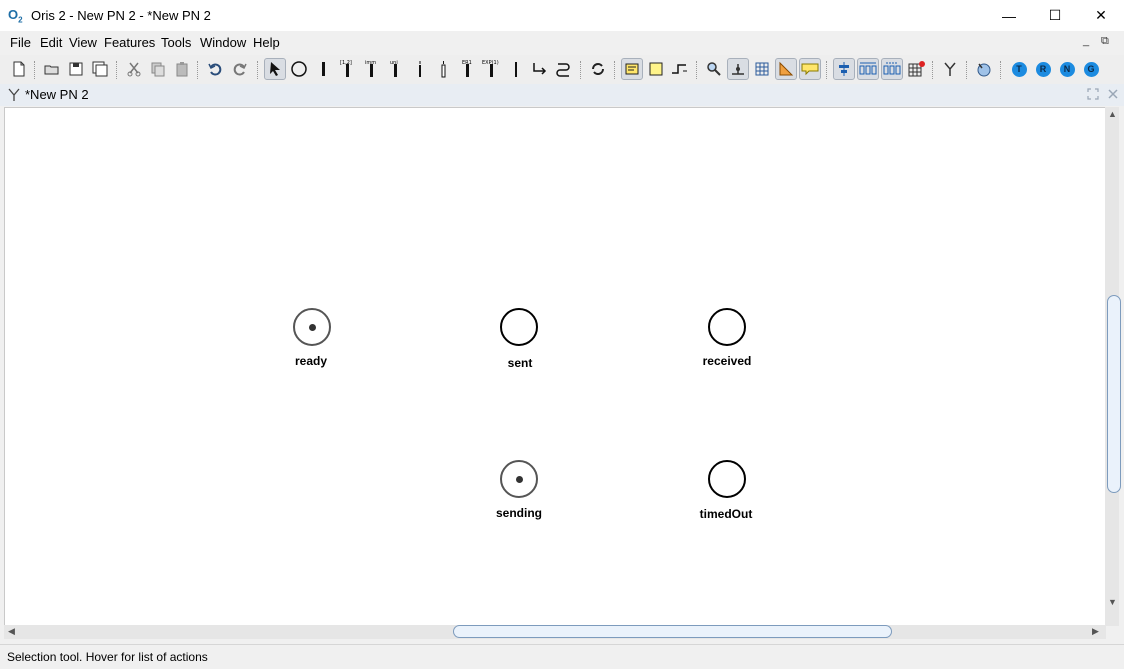 Image resolution: width=1124 pixels, height=669 pixels. I want to click on g-analysis-button: G, so click(1091, 69).